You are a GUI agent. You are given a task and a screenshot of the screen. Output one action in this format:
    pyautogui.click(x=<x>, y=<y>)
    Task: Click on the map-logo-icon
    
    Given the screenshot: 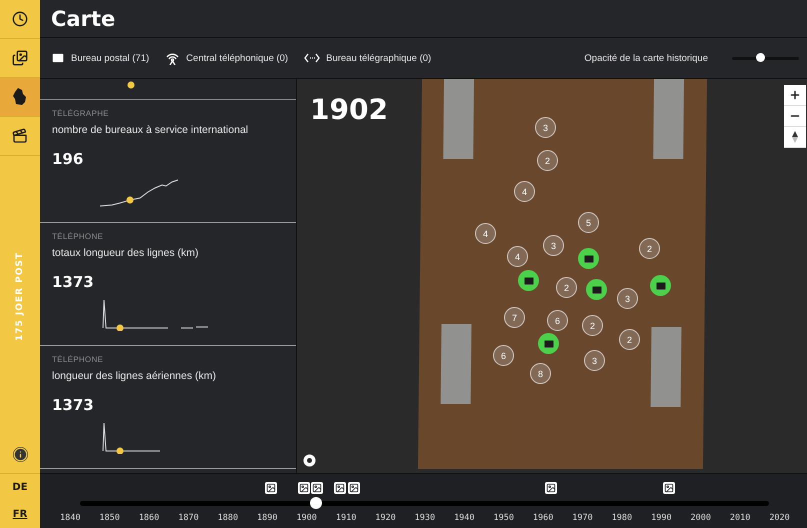 What is the action you would take?
    pyautogui.click(x=309, y=460)
    